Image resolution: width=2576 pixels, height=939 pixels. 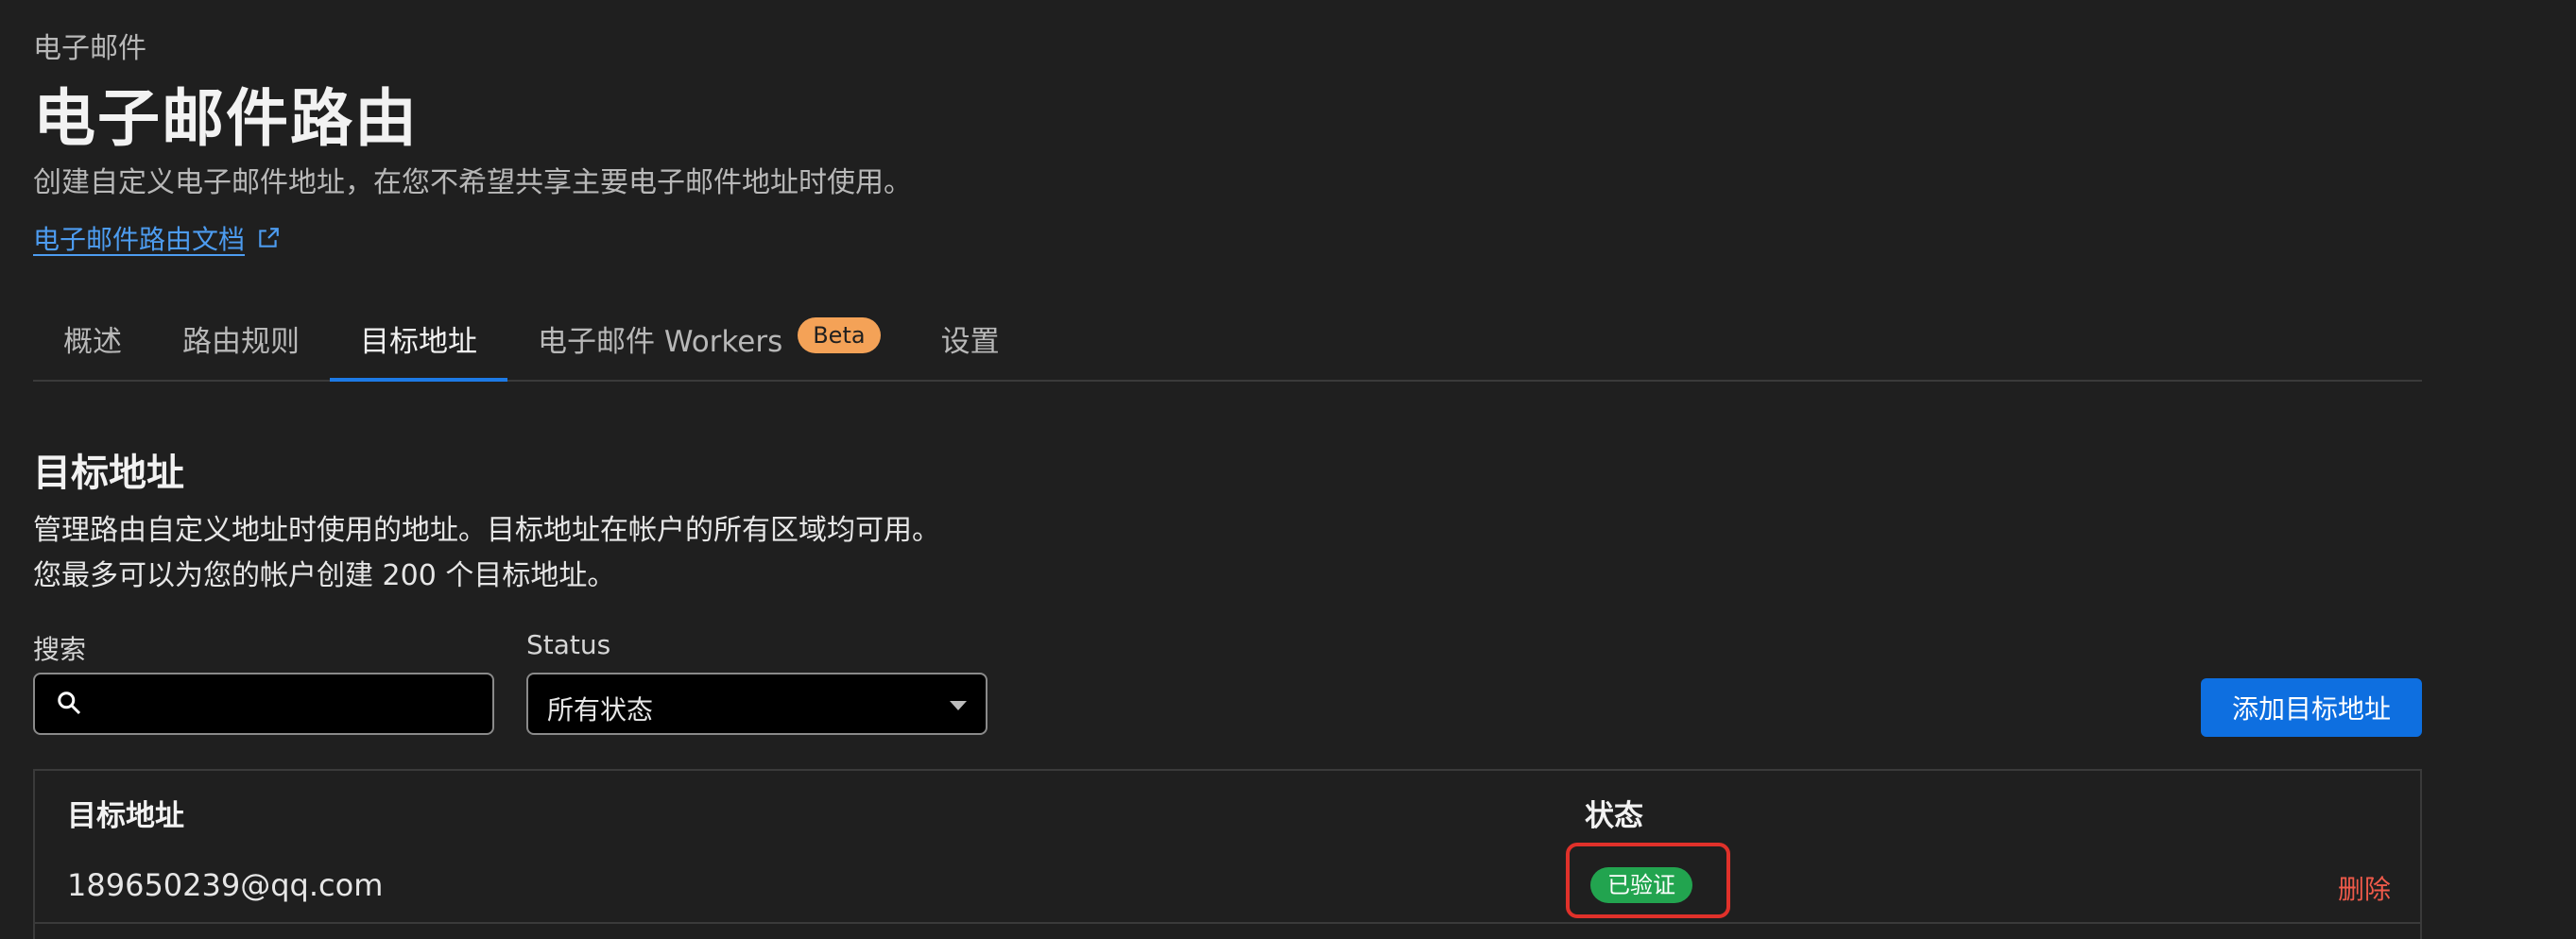 I want to click on tab-settings: 设置, so click(x=970, y=339).